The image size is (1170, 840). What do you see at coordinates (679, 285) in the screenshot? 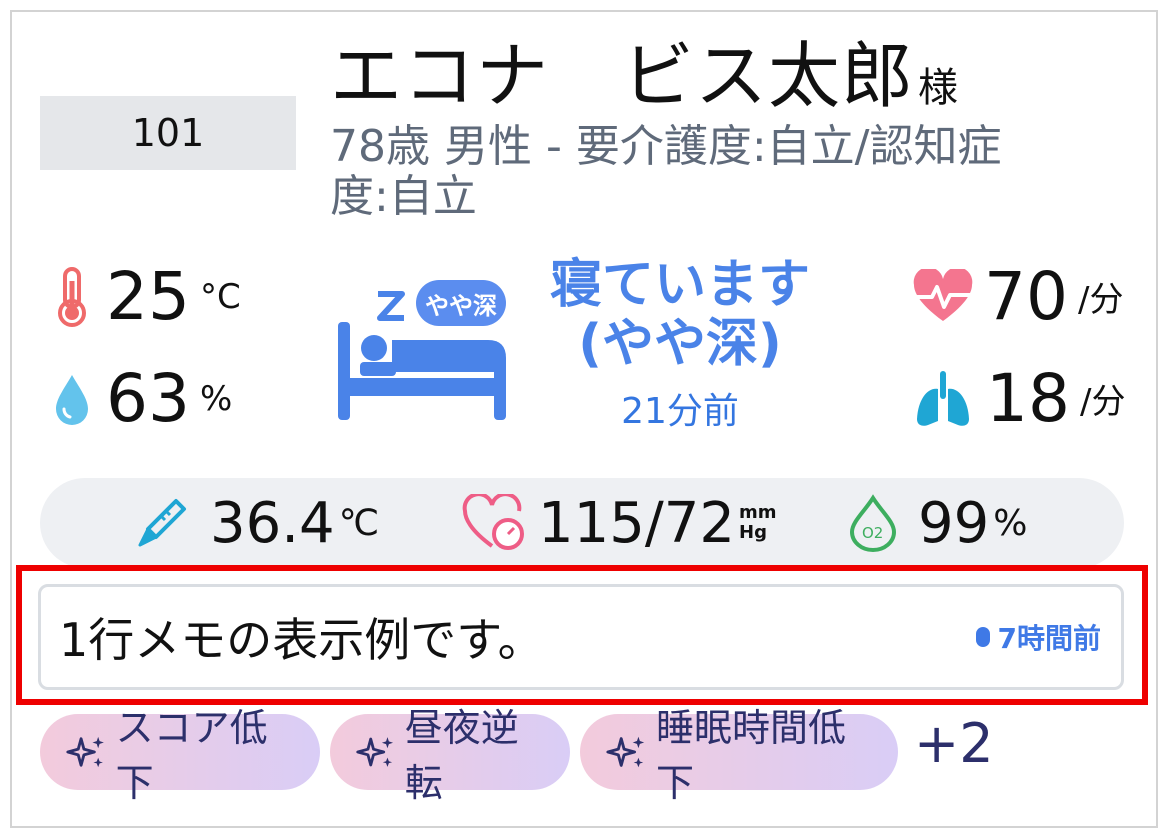
I see `sleep-status-line1: 寝ています` at bounding box center [679, 285].